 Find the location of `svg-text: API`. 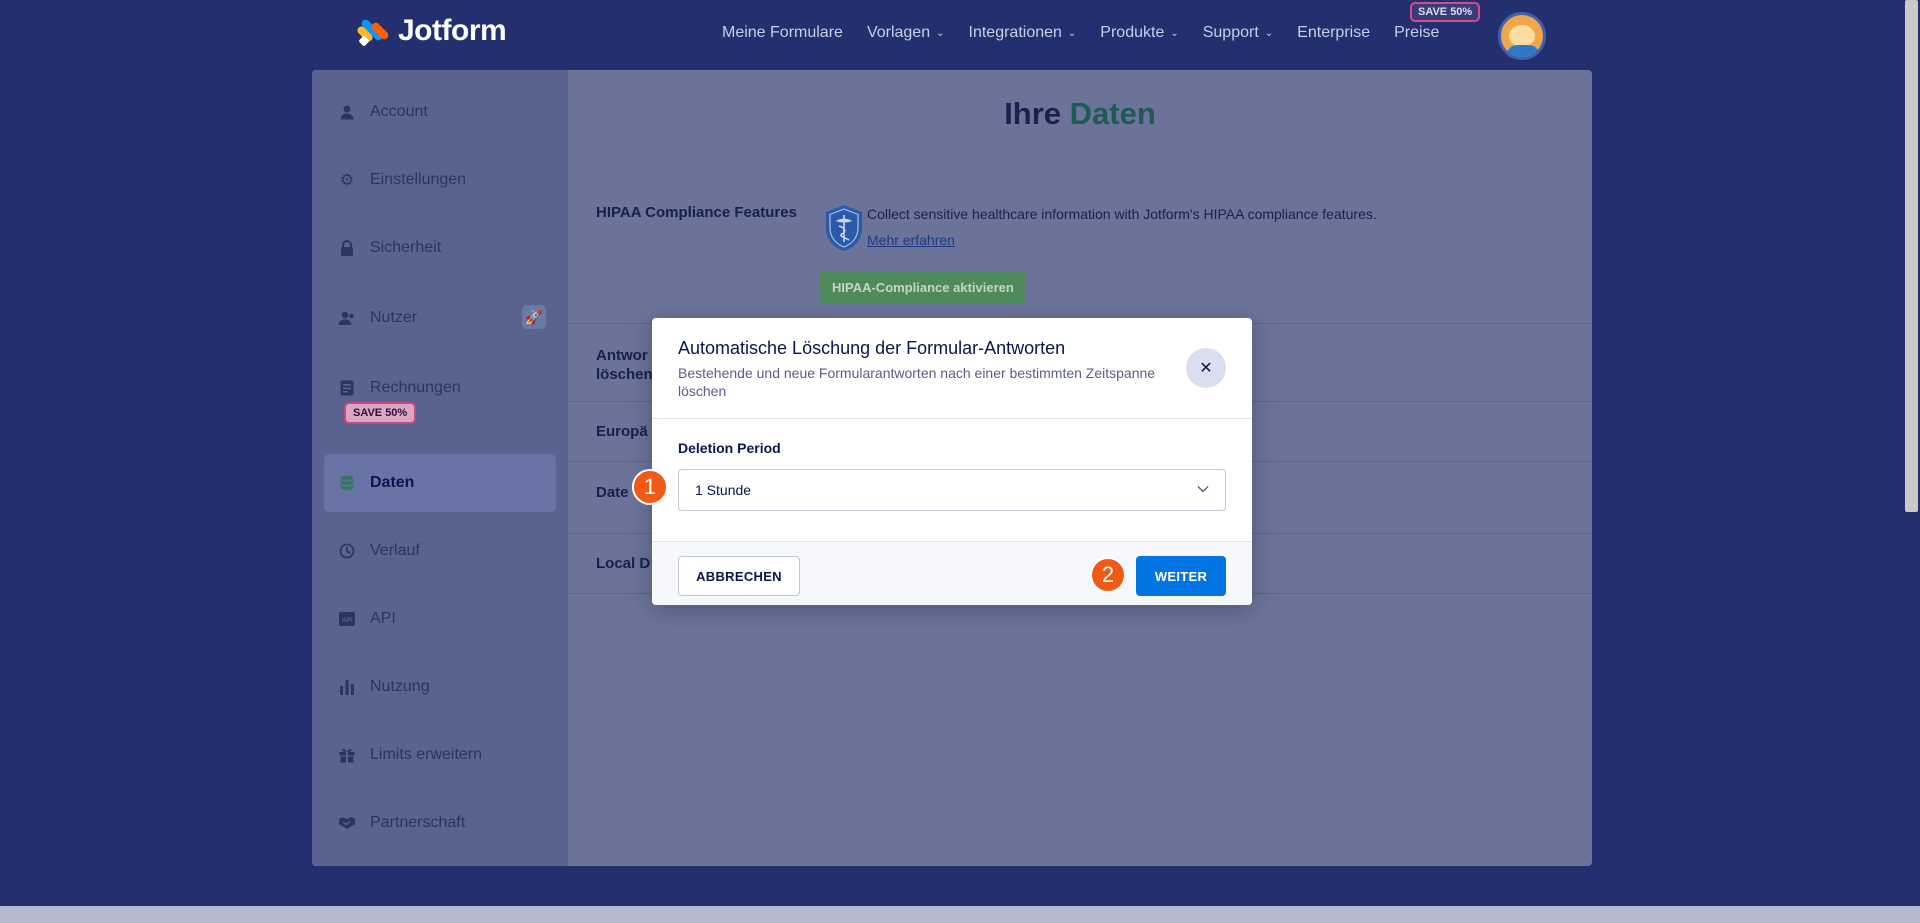

svg-text: API is located at coordinates (347, 621).